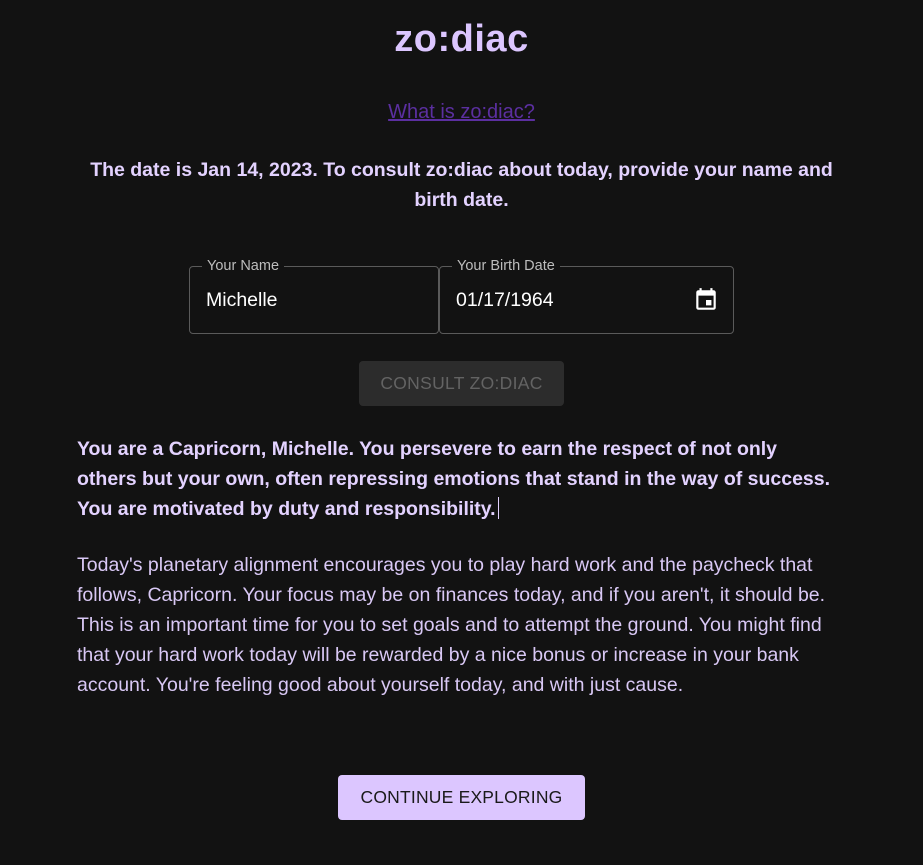 The height and width of the screenshot is (865, 923). What do you see at coordinates (242, 300) in the screenshot?
I see `name-field-value: Michelle` at bounding box center [242, 300].